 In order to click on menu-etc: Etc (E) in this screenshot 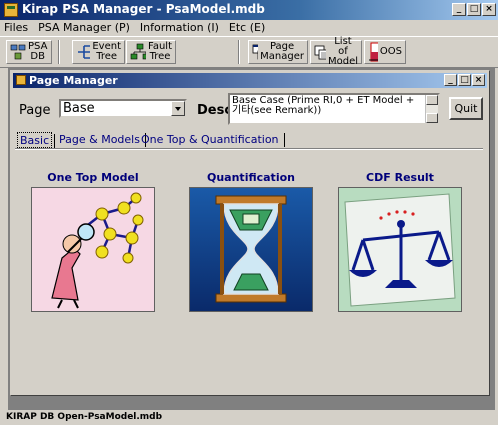, I will do `click(247, 28)`.